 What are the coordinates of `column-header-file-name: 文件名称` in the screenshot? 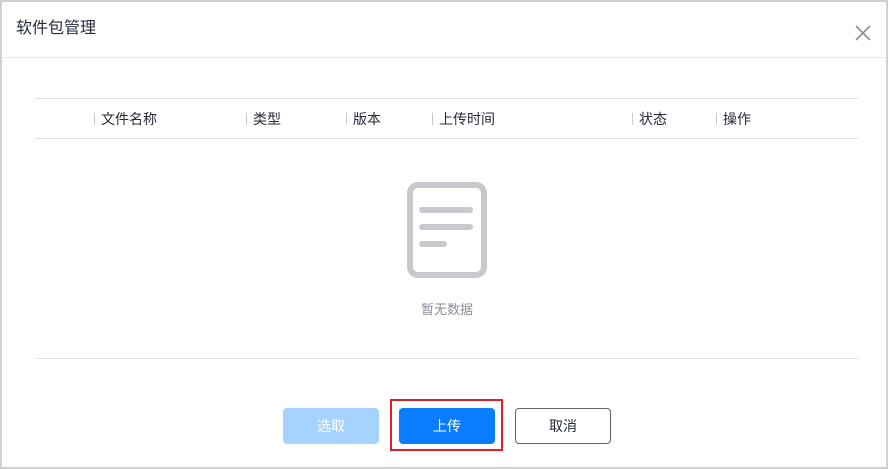 It's located at (125, 119).